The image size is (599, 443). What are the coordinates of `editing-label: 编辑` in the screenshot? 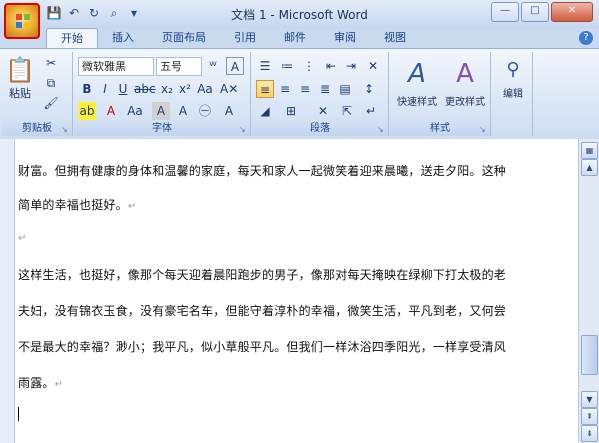 It's located at (513, 94).